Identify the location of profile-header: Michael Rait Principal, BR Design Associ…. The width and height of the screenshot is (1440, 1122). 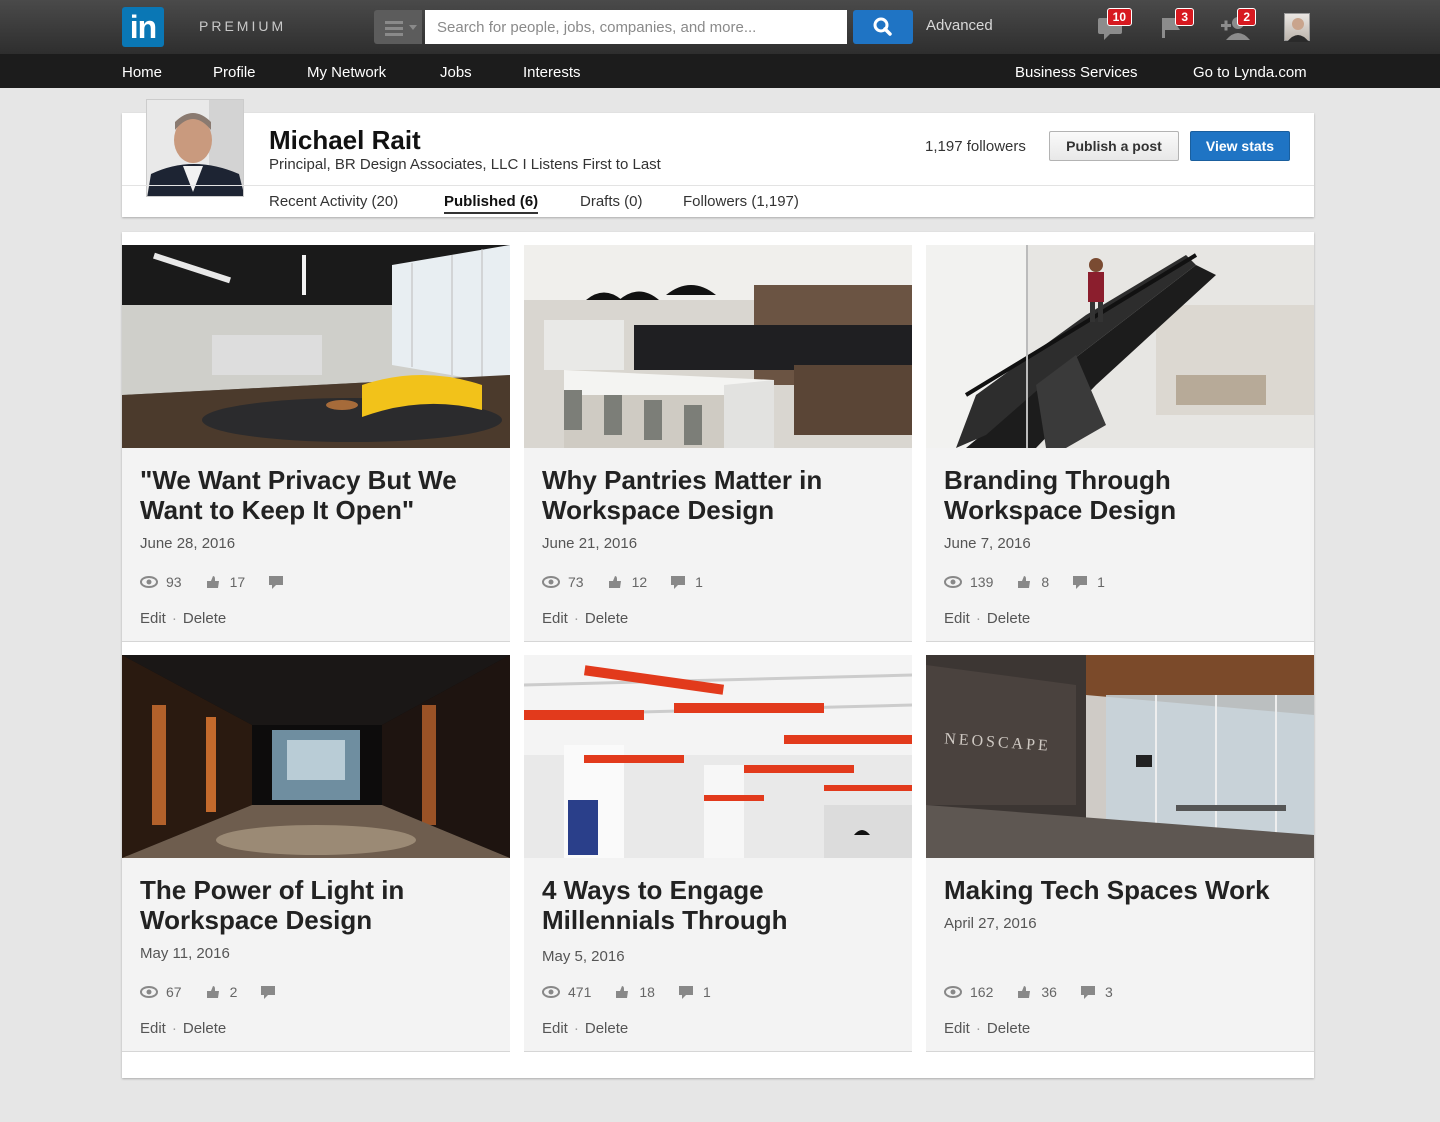
(718, 158).